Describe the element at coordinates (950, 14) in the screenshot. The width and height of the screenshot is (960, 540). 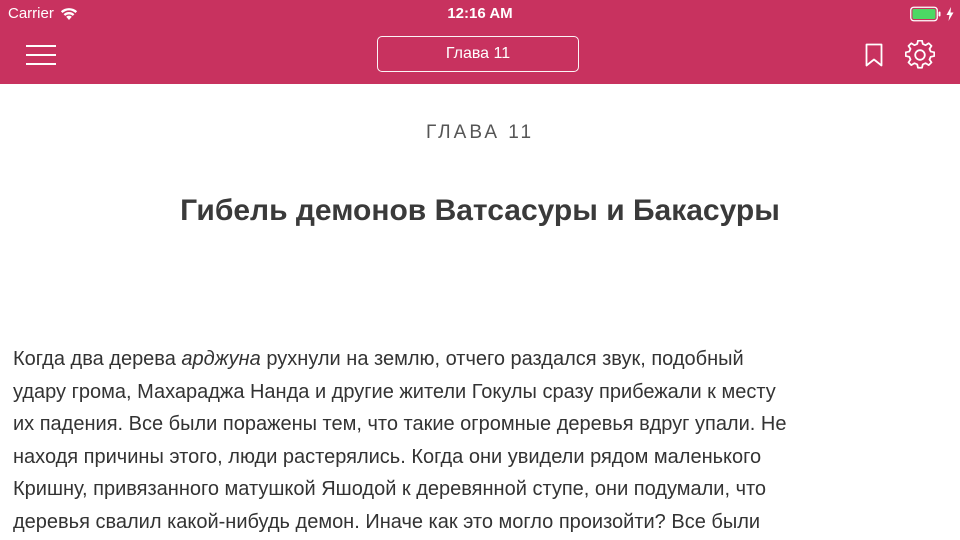
I see `charging-icon` at that location.